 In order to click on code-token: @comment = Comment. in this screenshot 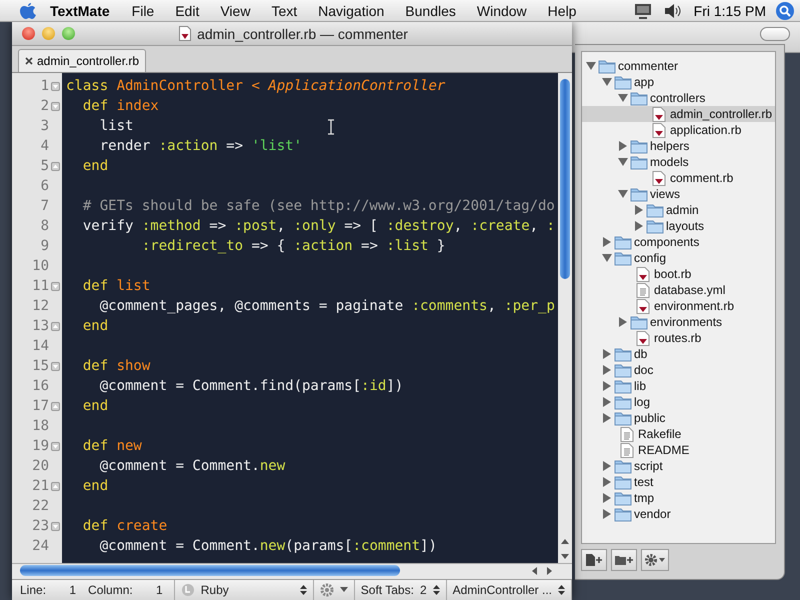, I will do `click(179, 466)`.